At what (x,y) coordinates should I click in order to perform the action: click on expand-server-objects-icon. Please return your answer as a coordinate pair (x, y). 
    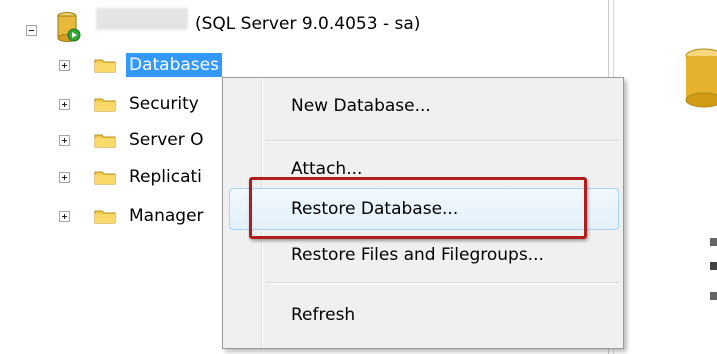
    Looking at the image, I should click on (64, 140).